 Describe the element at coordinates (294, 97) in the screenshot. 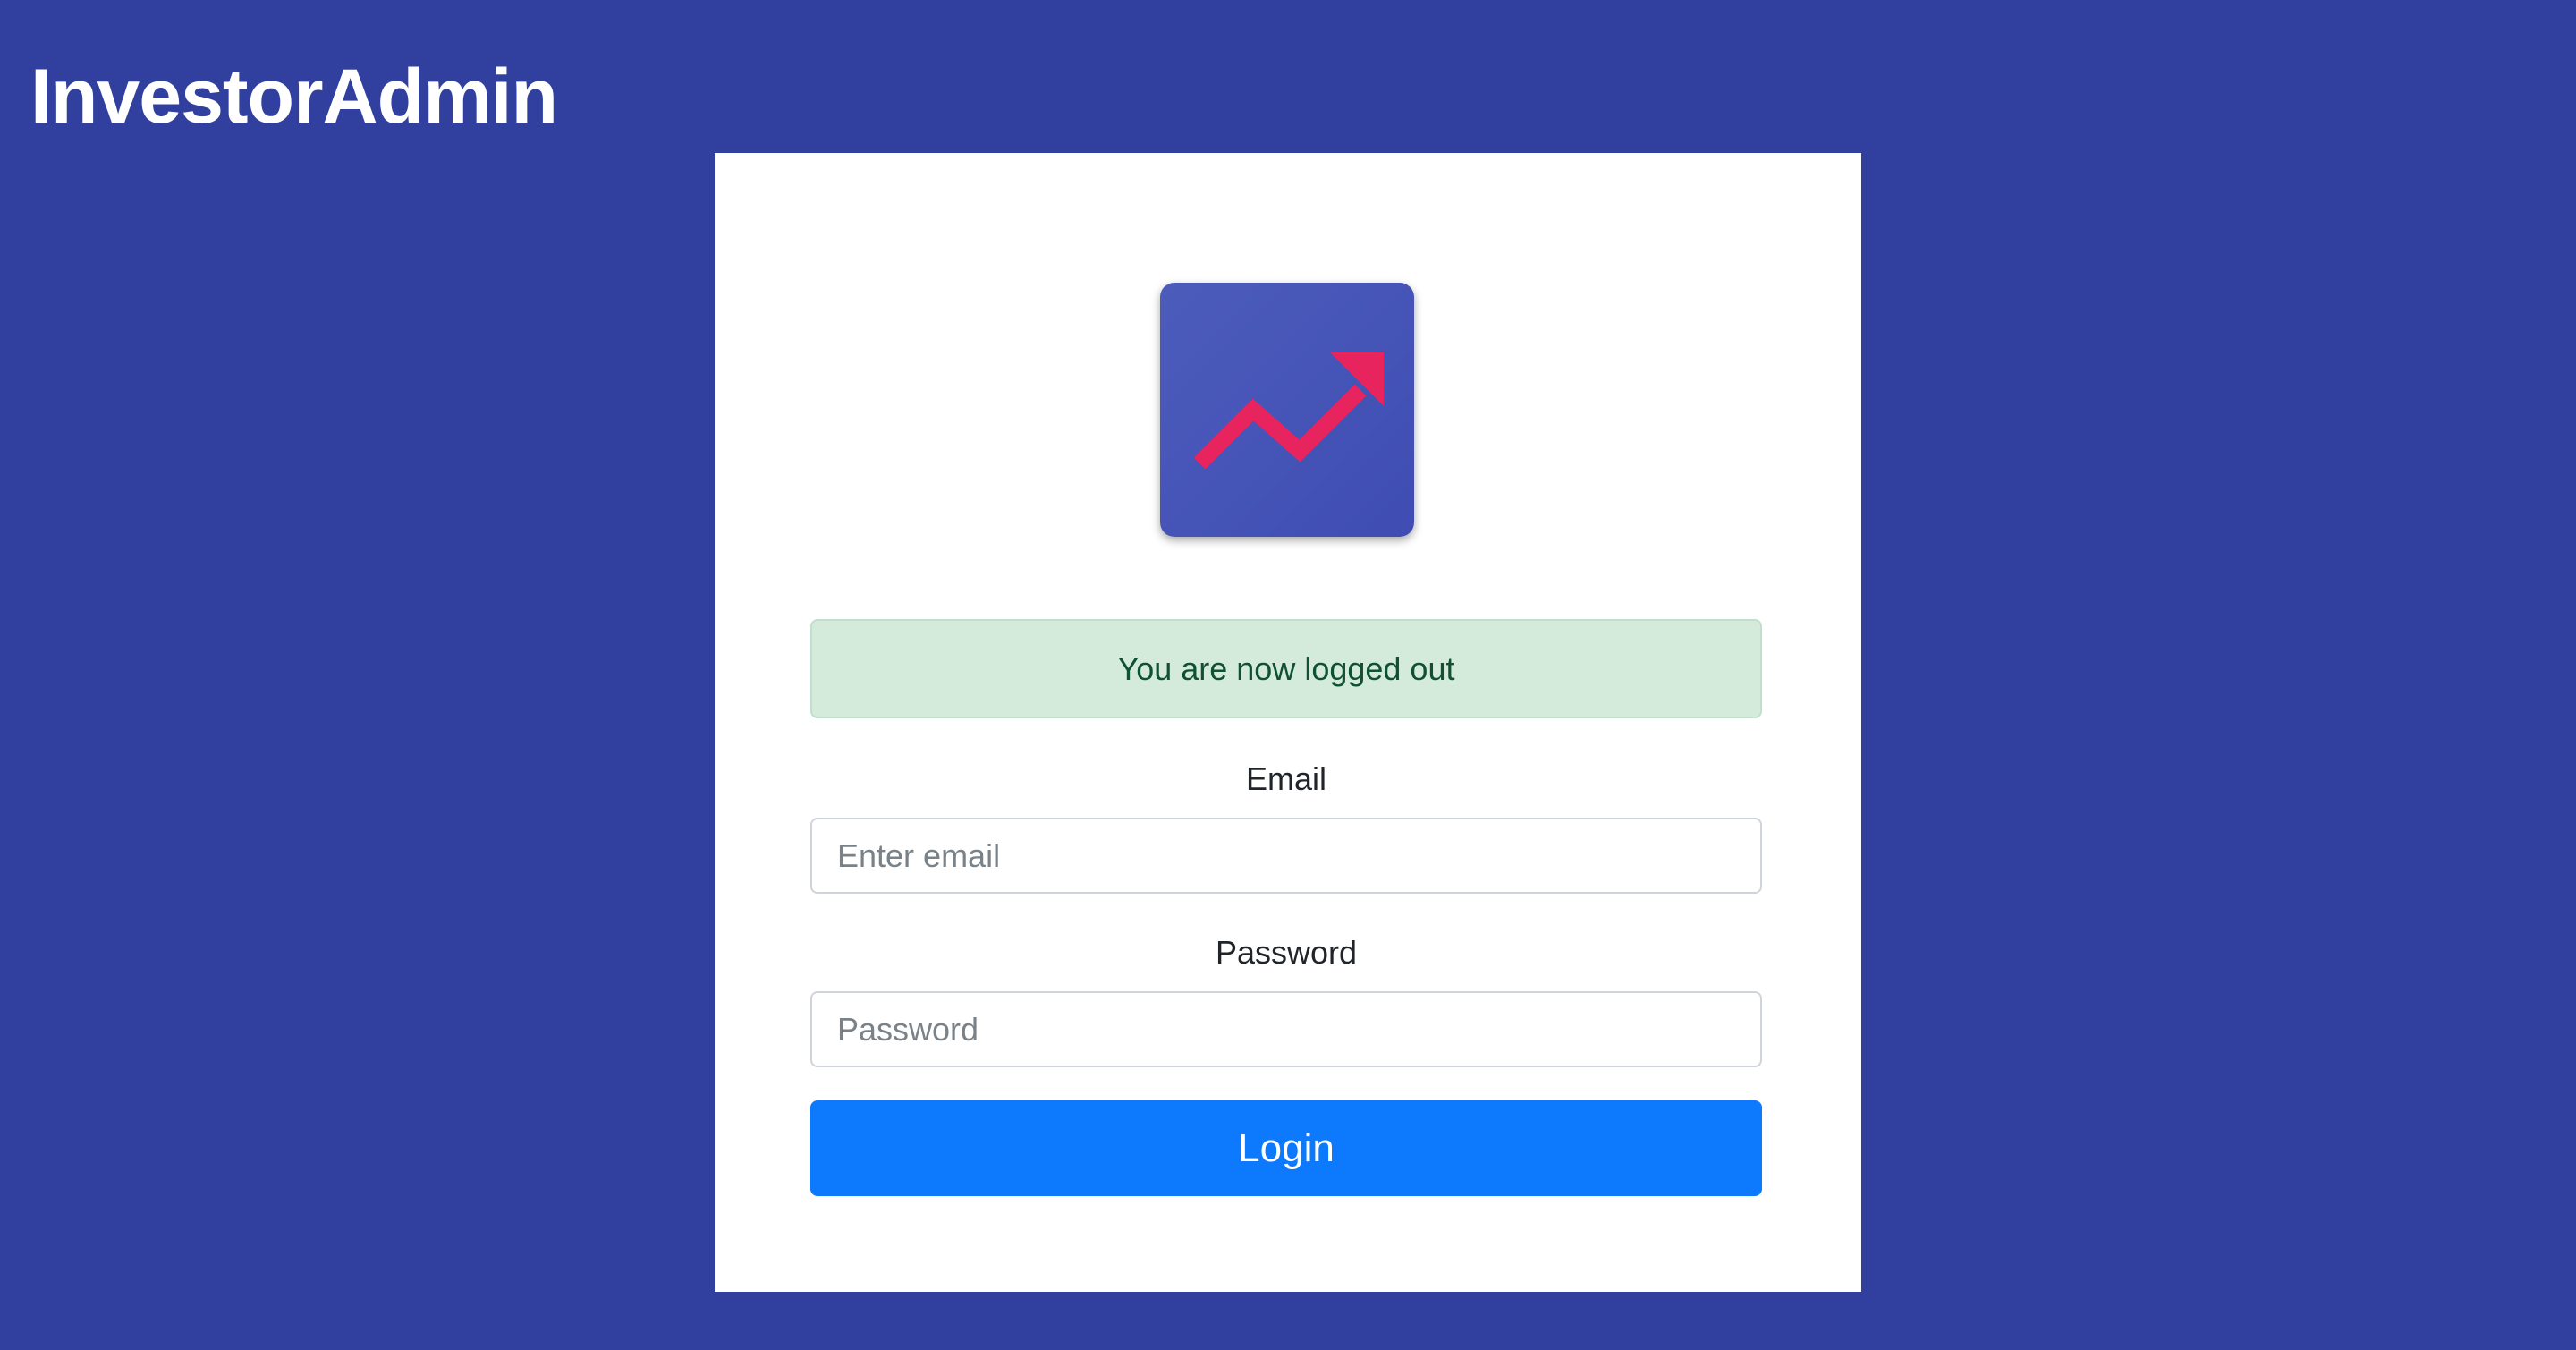

I see `app-brand-title: InvestorAdmin` at that location.